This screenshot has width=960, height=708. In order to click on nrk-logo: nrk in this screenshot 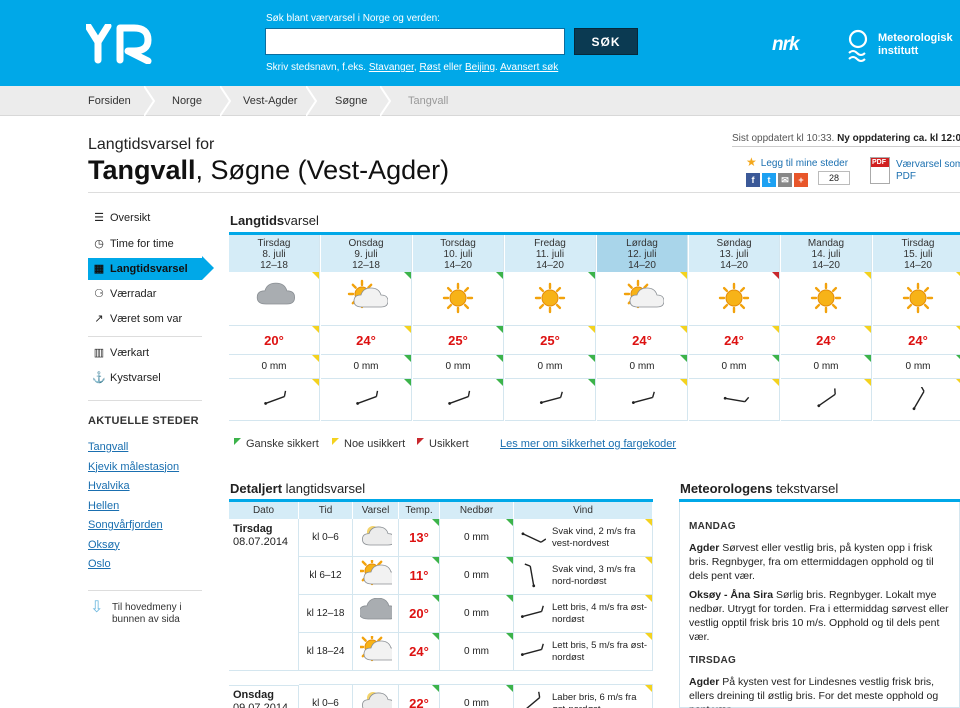, I will do `click(786, 45)`.